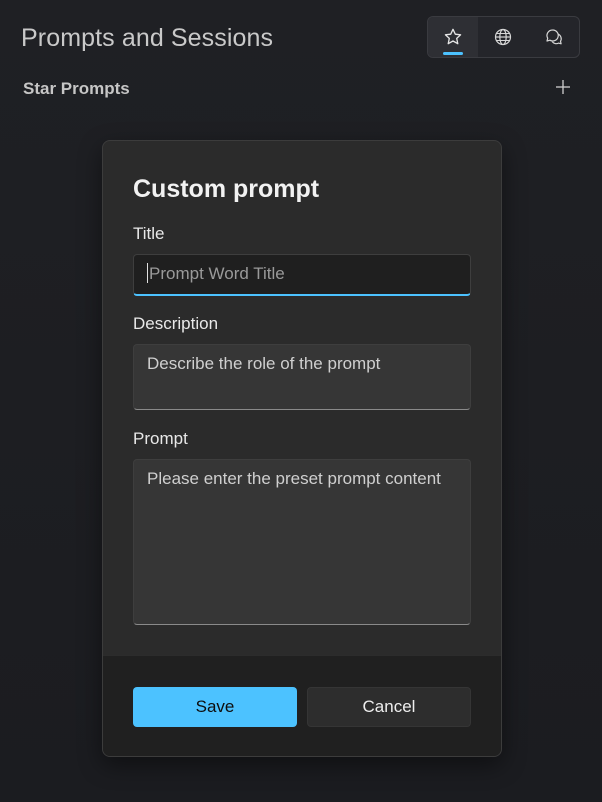 The height and width of the screenshot is (802, 602). I want to click on tab-sessions, so click(554, 37).